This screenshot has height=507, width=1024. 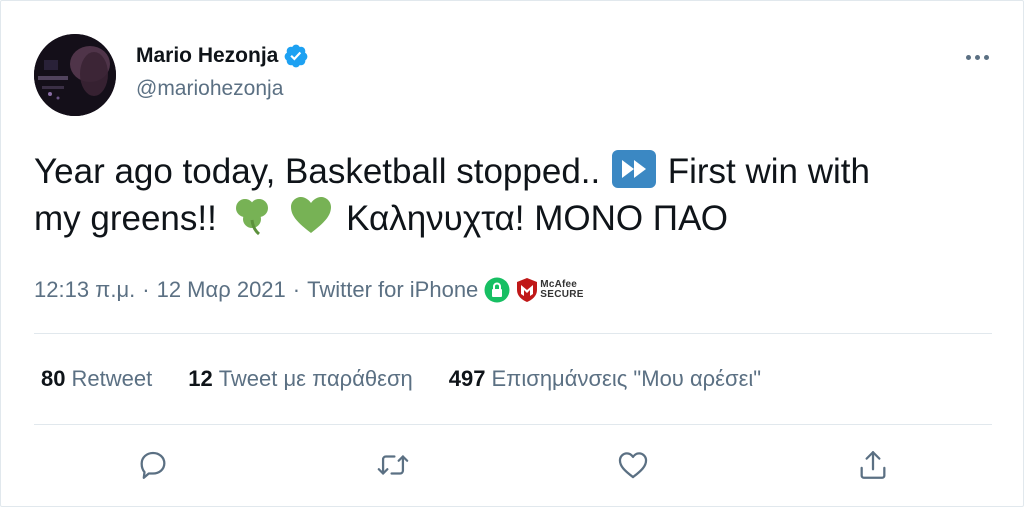 What do you see at coordinates (84, 290) in the screenshot?
I see `tweet-time: 12:13 π.μ.` at bounding box center [84, 290].